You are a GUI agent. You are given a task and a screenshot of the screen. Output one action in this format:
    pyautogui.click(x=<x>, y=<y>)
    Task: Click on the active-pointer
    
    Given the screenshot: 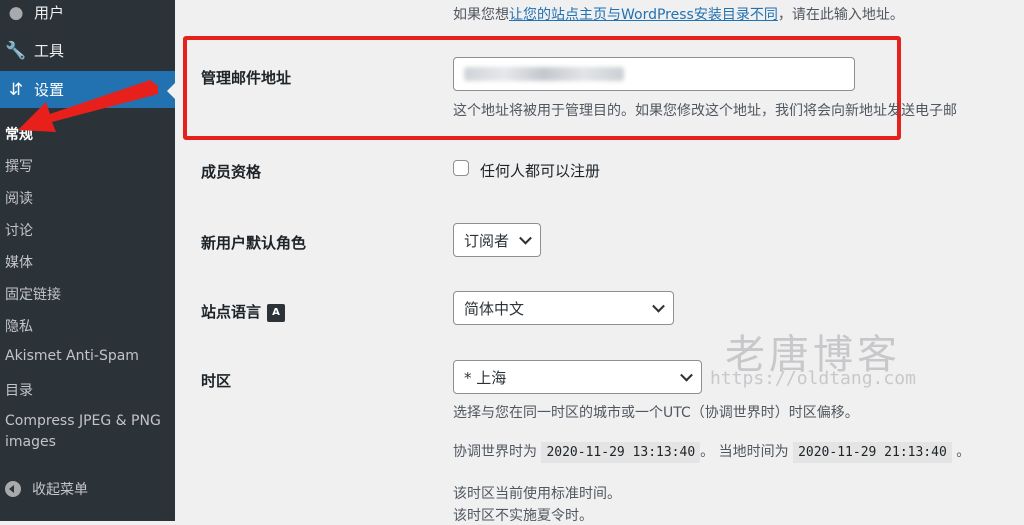 What is the action you would take?
    pyautogui.click(x=171, y=91)
    